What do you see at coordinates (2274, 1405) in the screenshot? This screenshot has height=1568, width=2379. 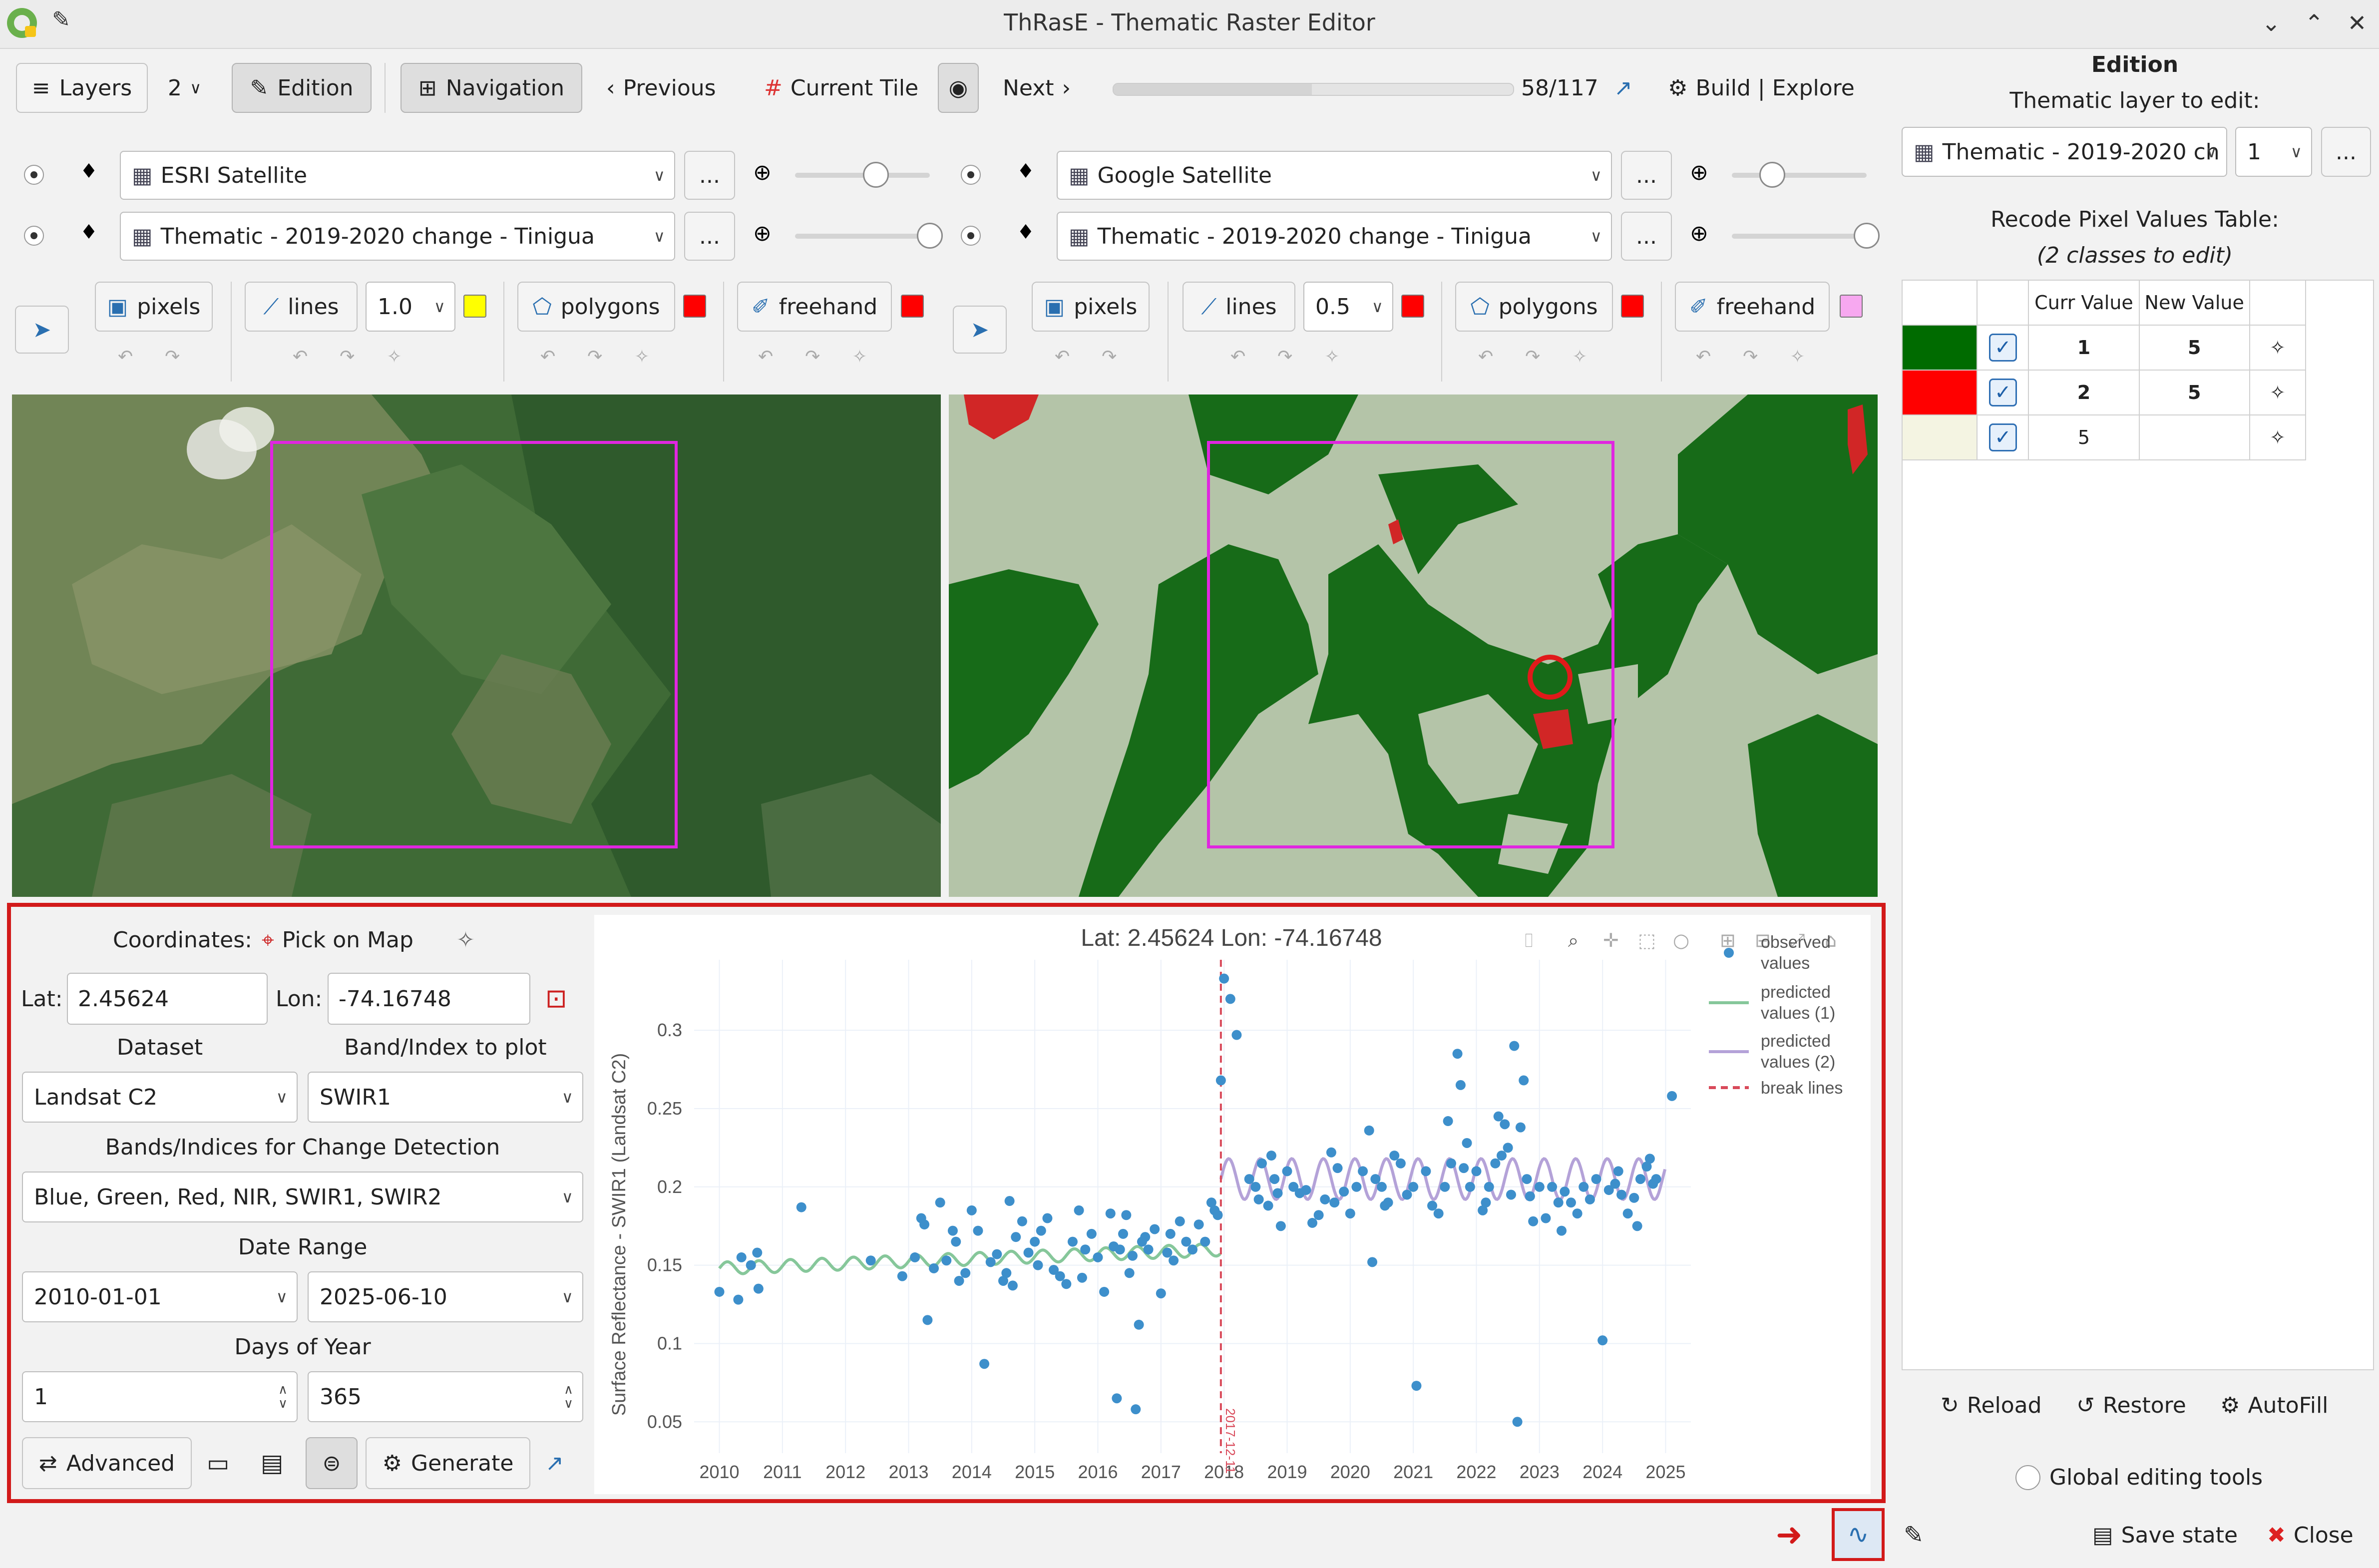 I see `autofill-button: ⚙ AutoFill` at bounding box center [2274, 1405].